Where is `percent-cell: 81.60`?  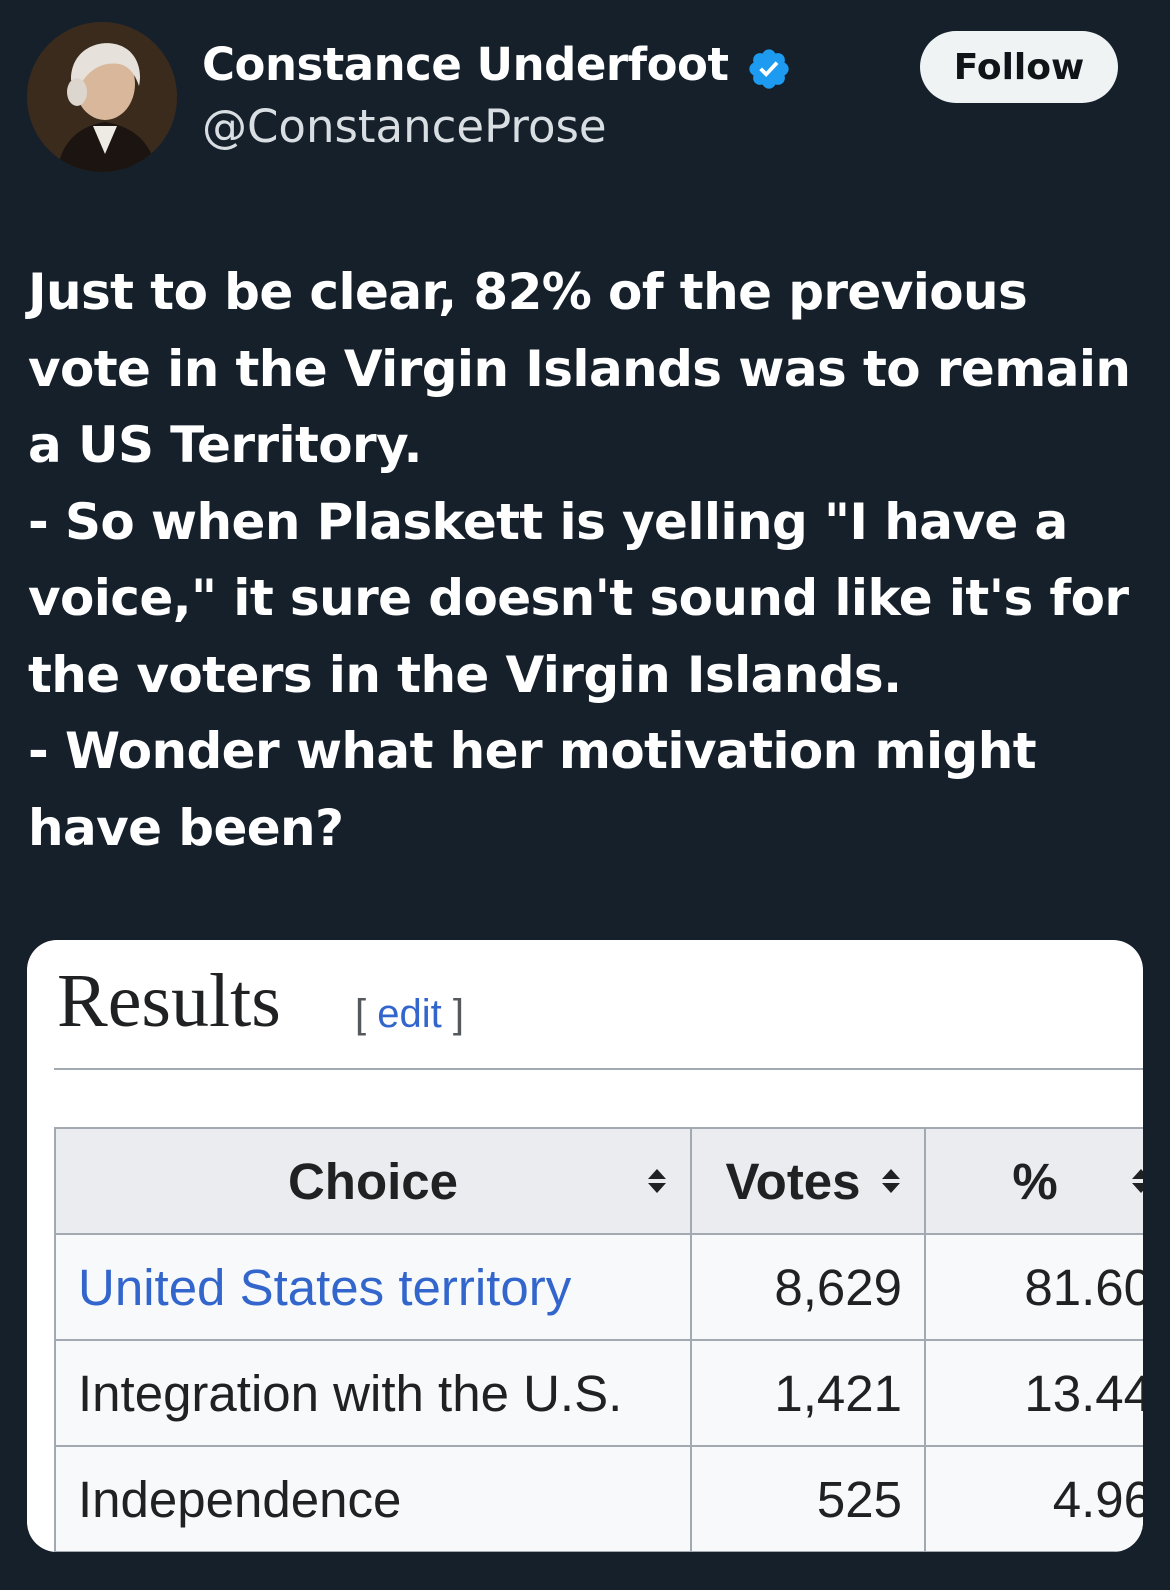
percent-cell: 81.60 is located at coordinates (1033, 1287).